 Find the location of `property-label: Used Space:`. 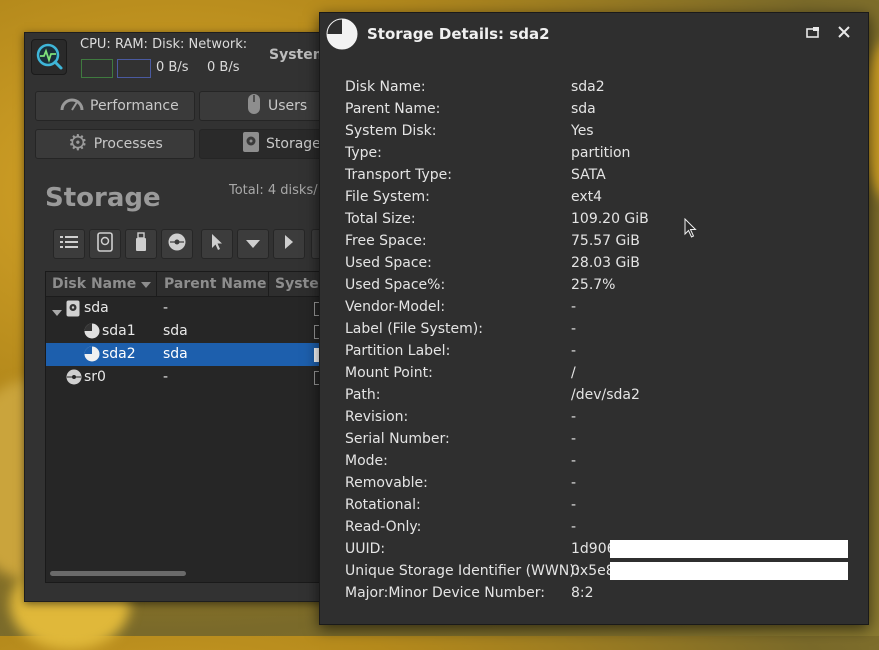

property-label: Used Space: is located at coordinates (388, 263).